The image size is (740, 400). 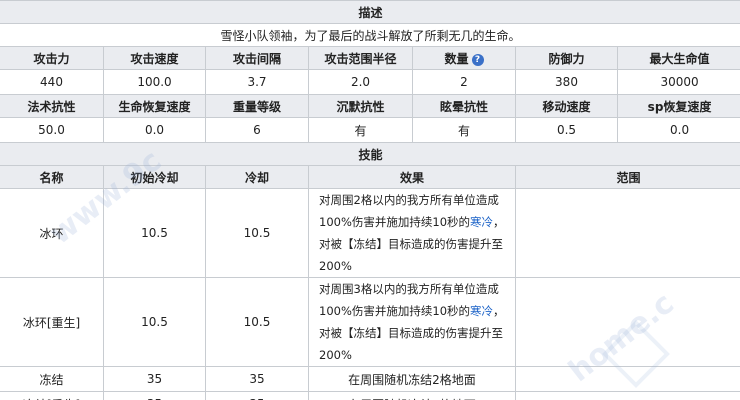 I want to click on stat-header-count-cell: 数量?, so click(x=464, y=58).